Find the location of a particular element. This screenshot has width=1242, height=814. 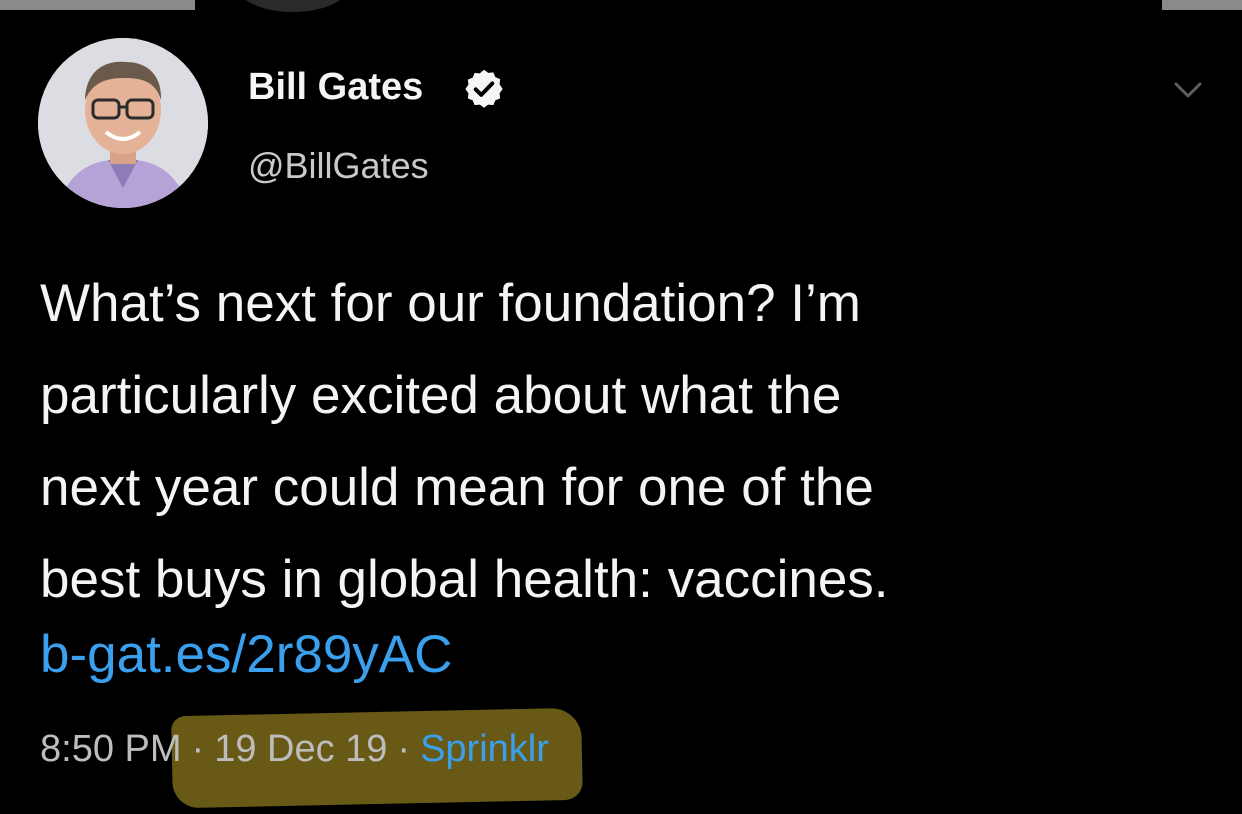

tweet-time: 8:50 PM is located at coordinates (111, 749).